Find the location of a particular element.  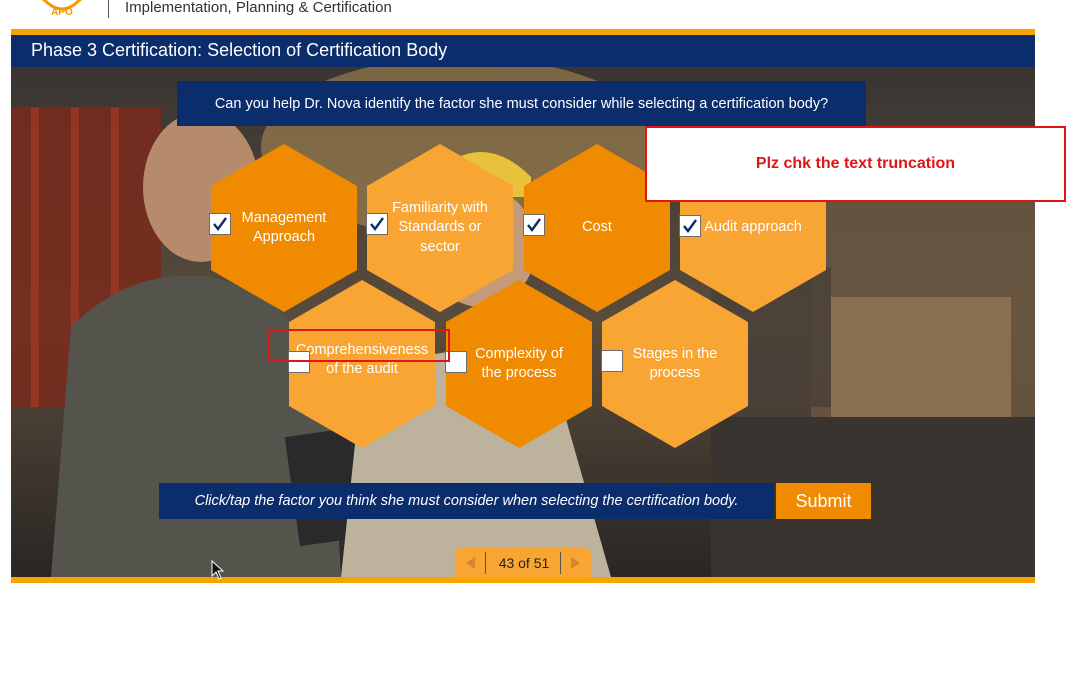

checkbox-management-approach is located at coordinates (220, 224).